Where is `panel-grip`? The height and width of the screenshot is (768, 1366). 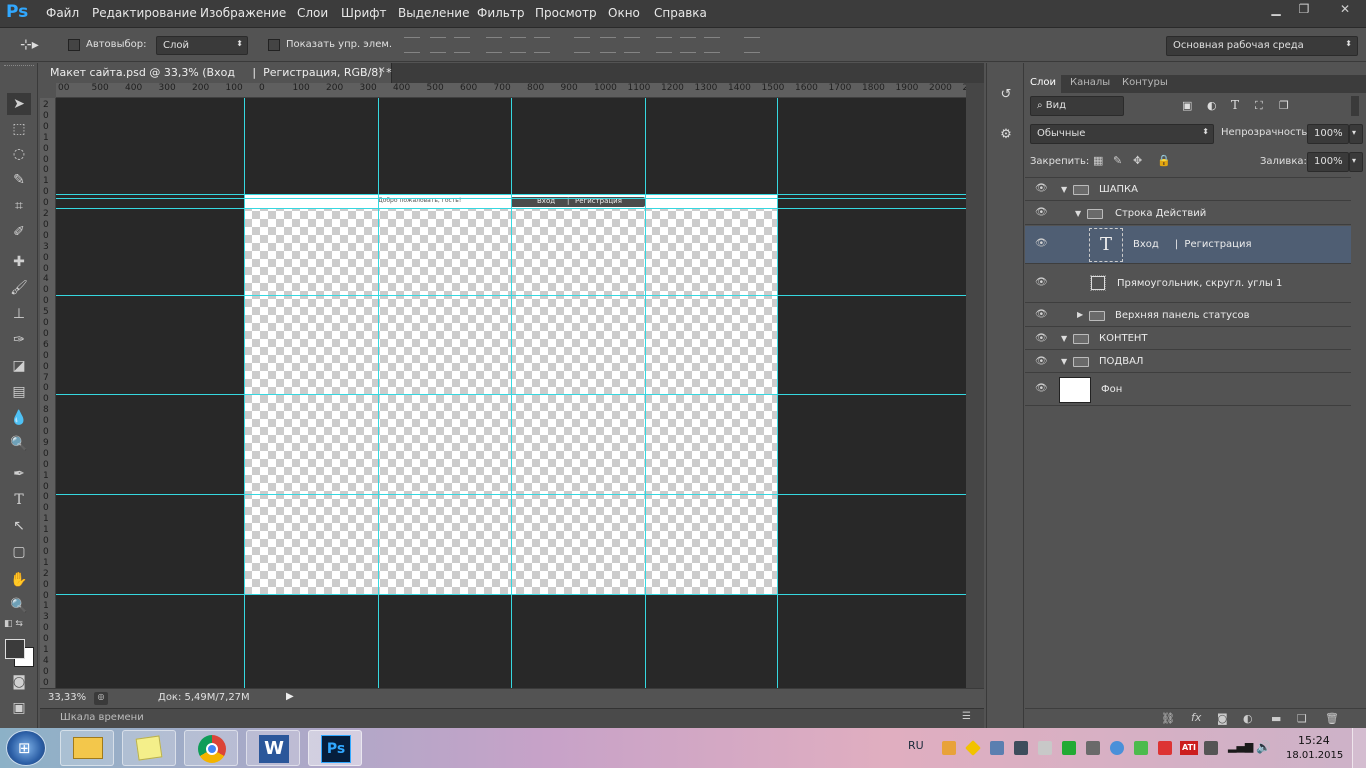 panel-grip is located at coordinates (19, 67).